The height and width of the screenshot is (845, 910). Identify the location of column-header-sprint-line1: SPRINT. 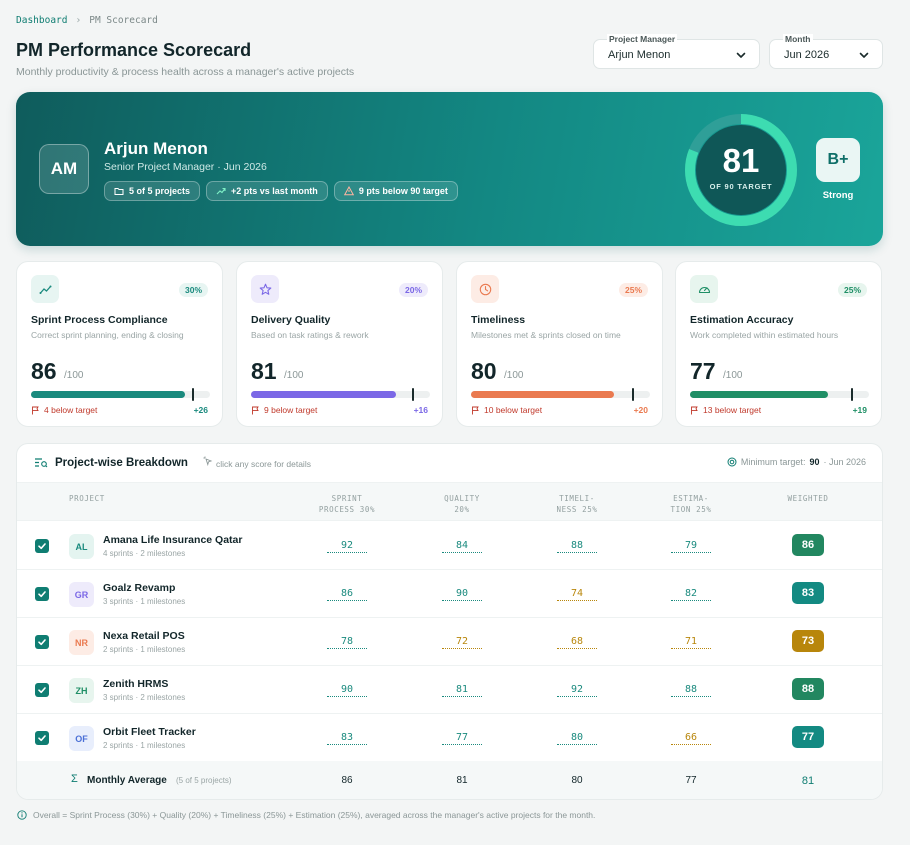
(347, 498).